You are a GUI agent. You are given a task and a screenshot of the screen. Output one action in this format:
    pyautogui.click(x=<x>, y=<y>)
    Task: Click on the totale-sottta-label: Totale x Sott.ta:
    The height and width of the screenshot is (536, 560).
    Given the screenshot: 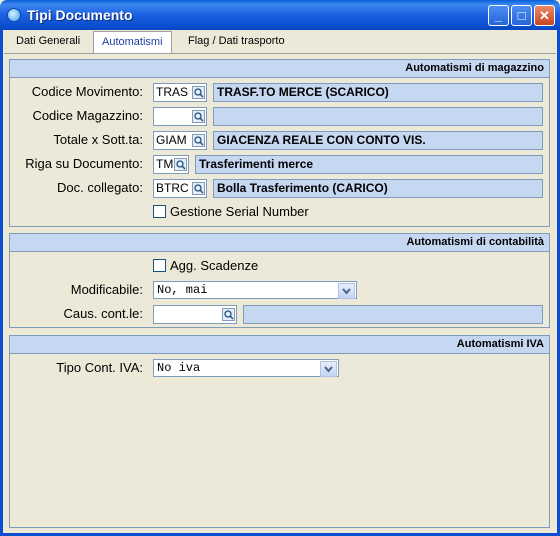 What is the action you would take?
    pyautogui.click(x=98, y=139)
    